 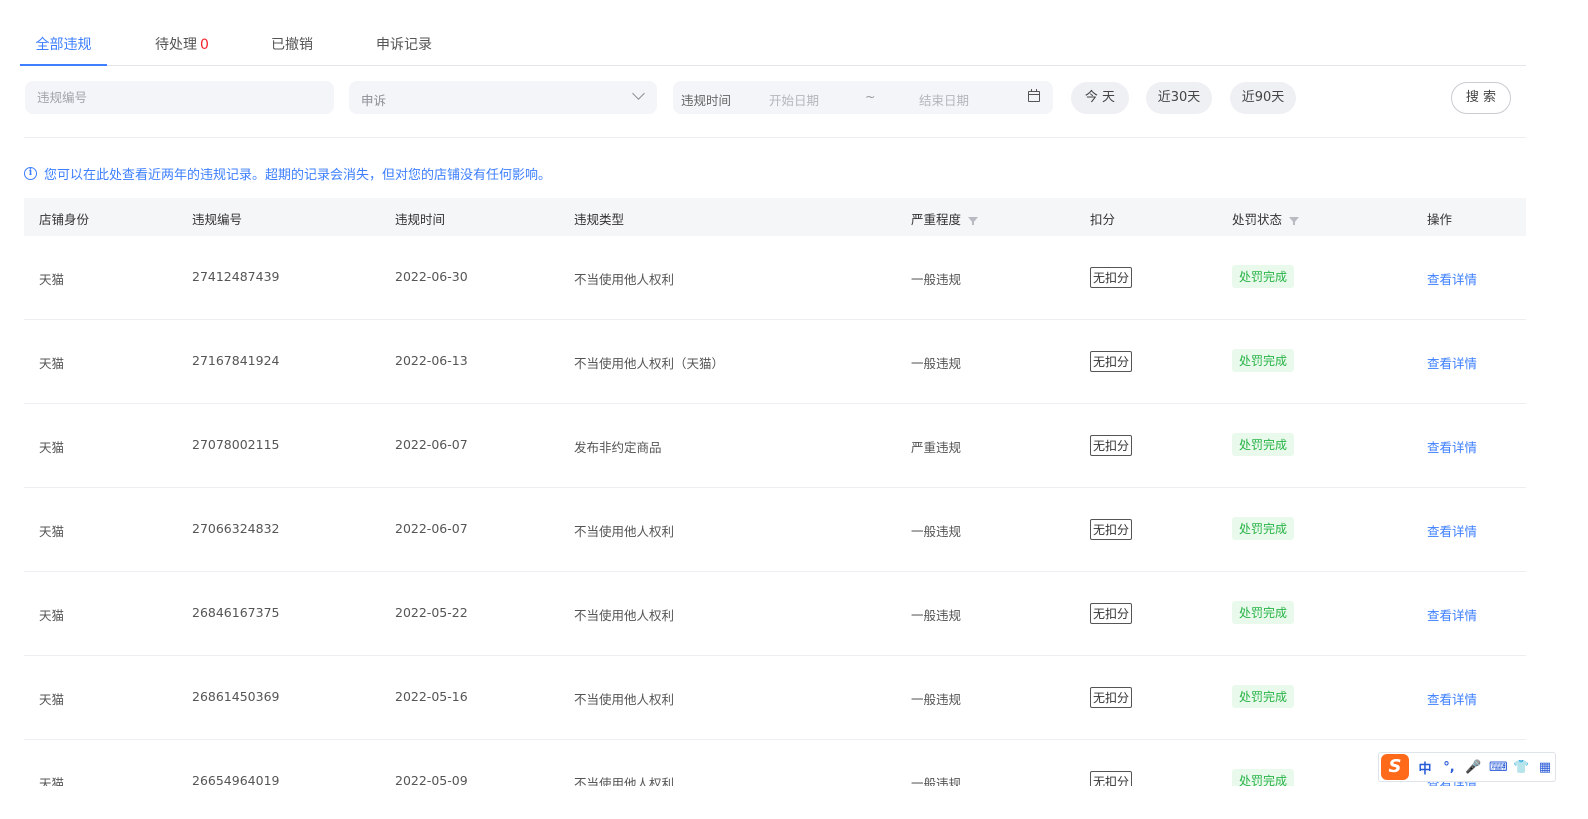 I want to click on tab-all-violations: 全部违规, so click(x=63, y=50).